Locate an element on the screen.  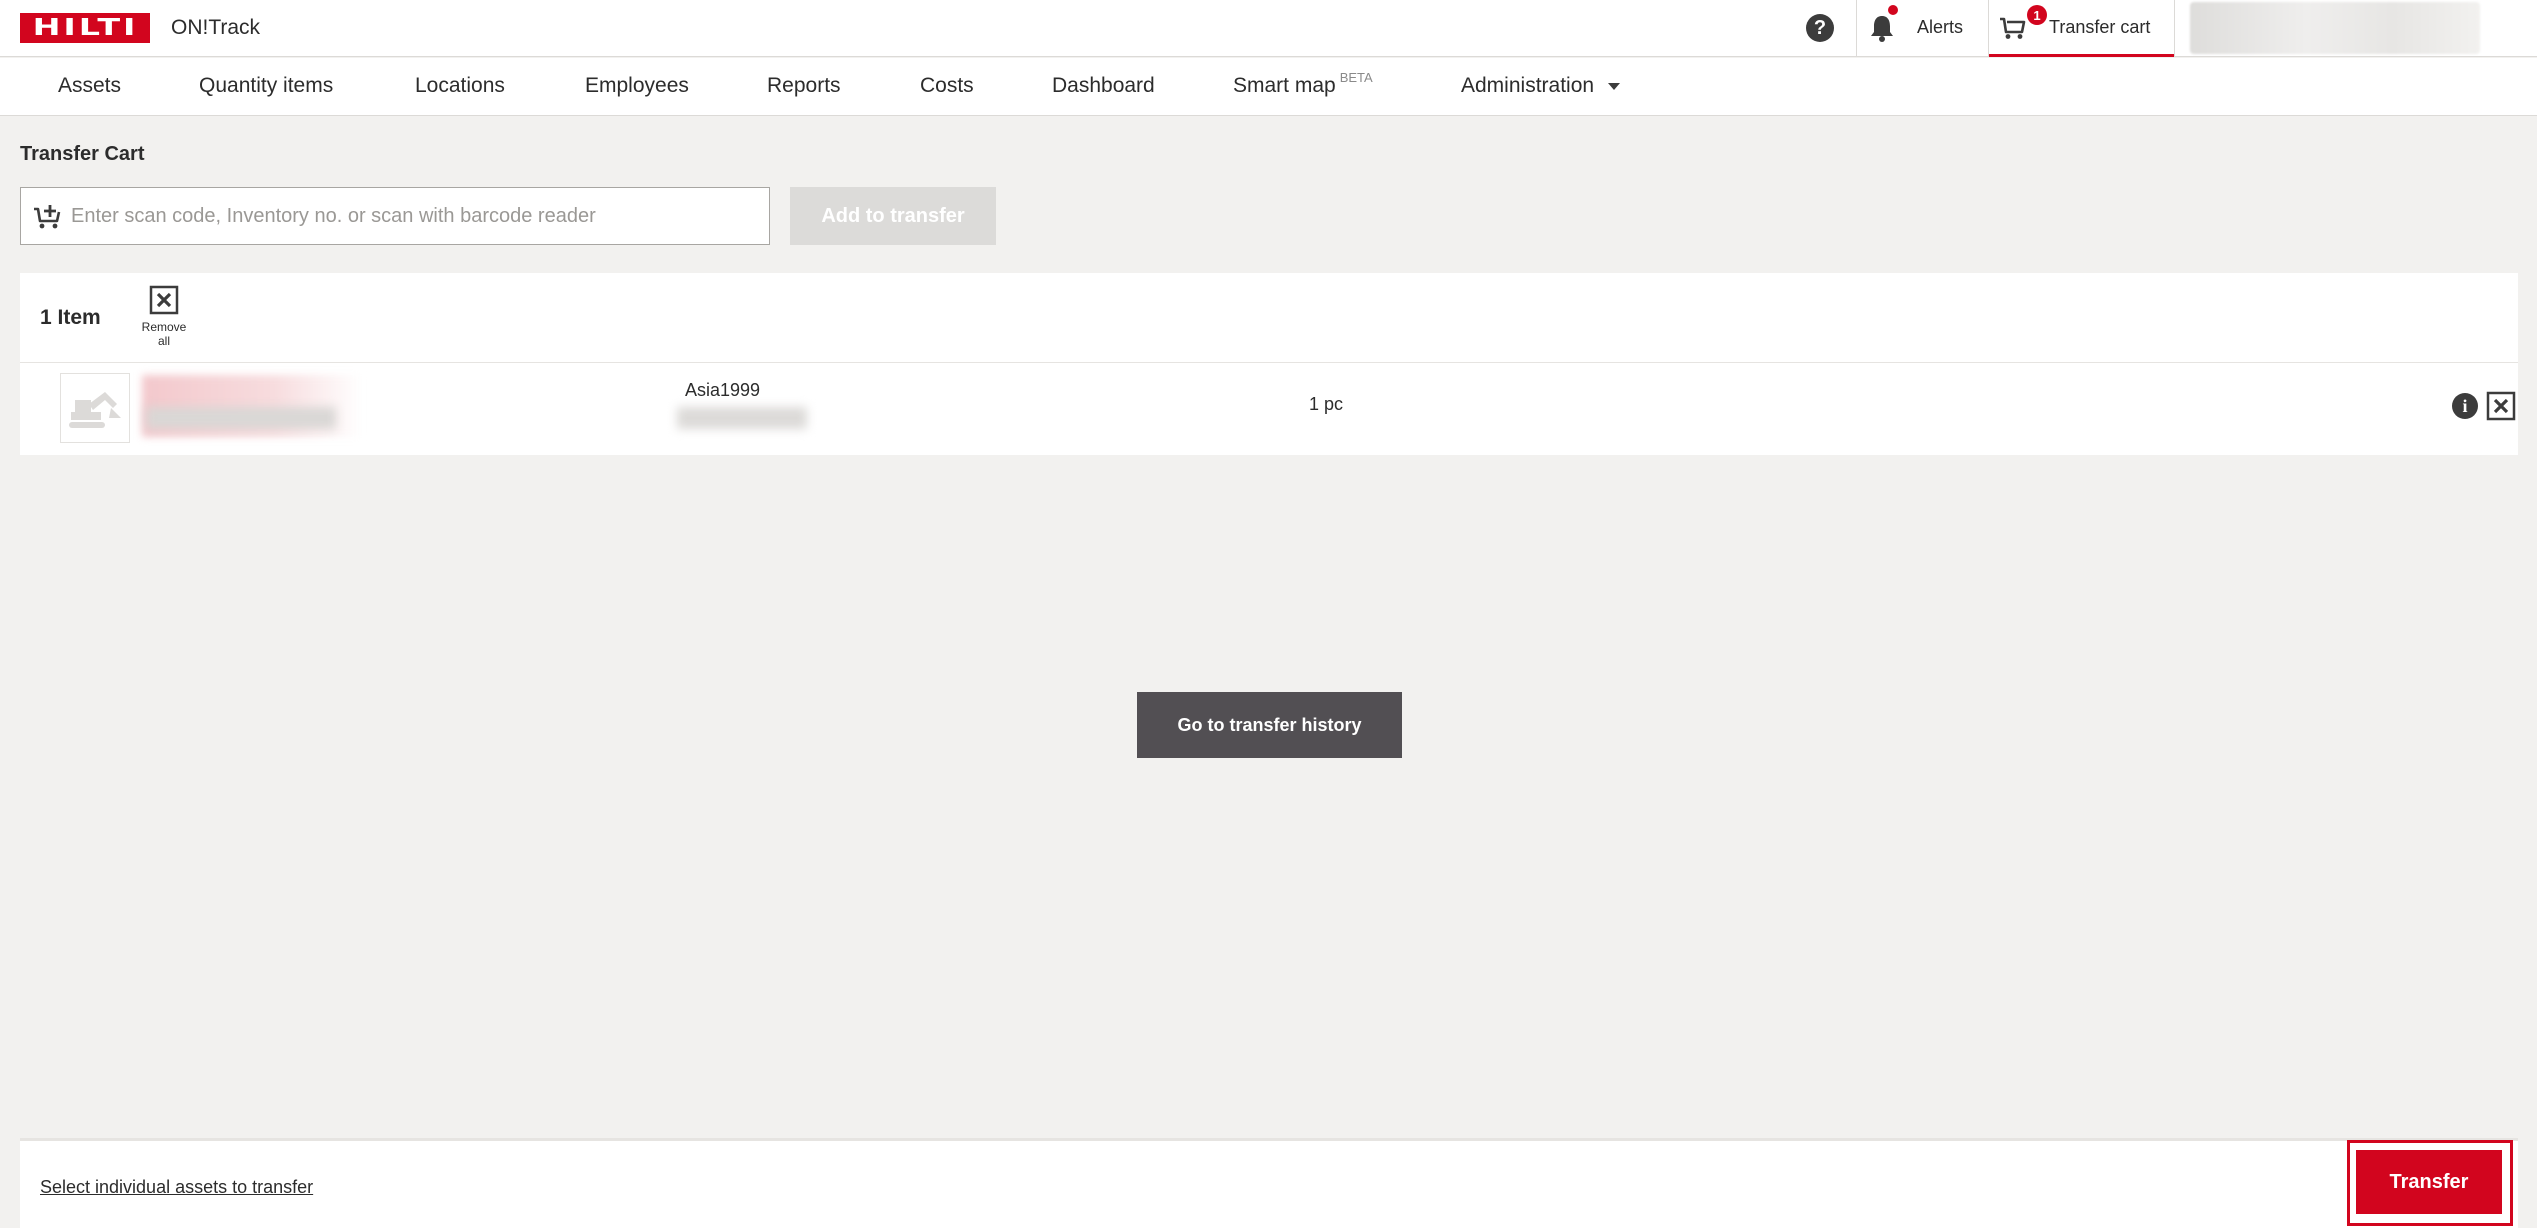
chevron-down-icon is located at coordinates (1614, 86).